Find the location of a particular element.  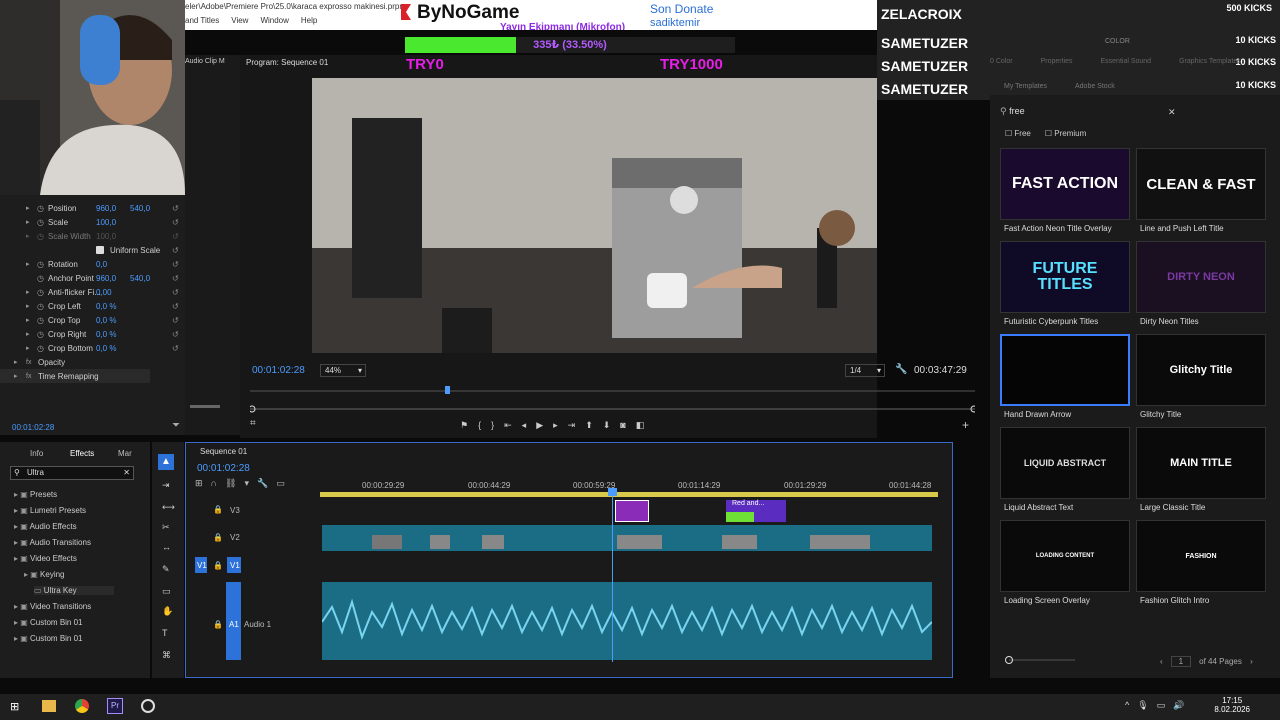

effects-tree-item: ▸ ▣ Presets is located at coordinates (35, 494).